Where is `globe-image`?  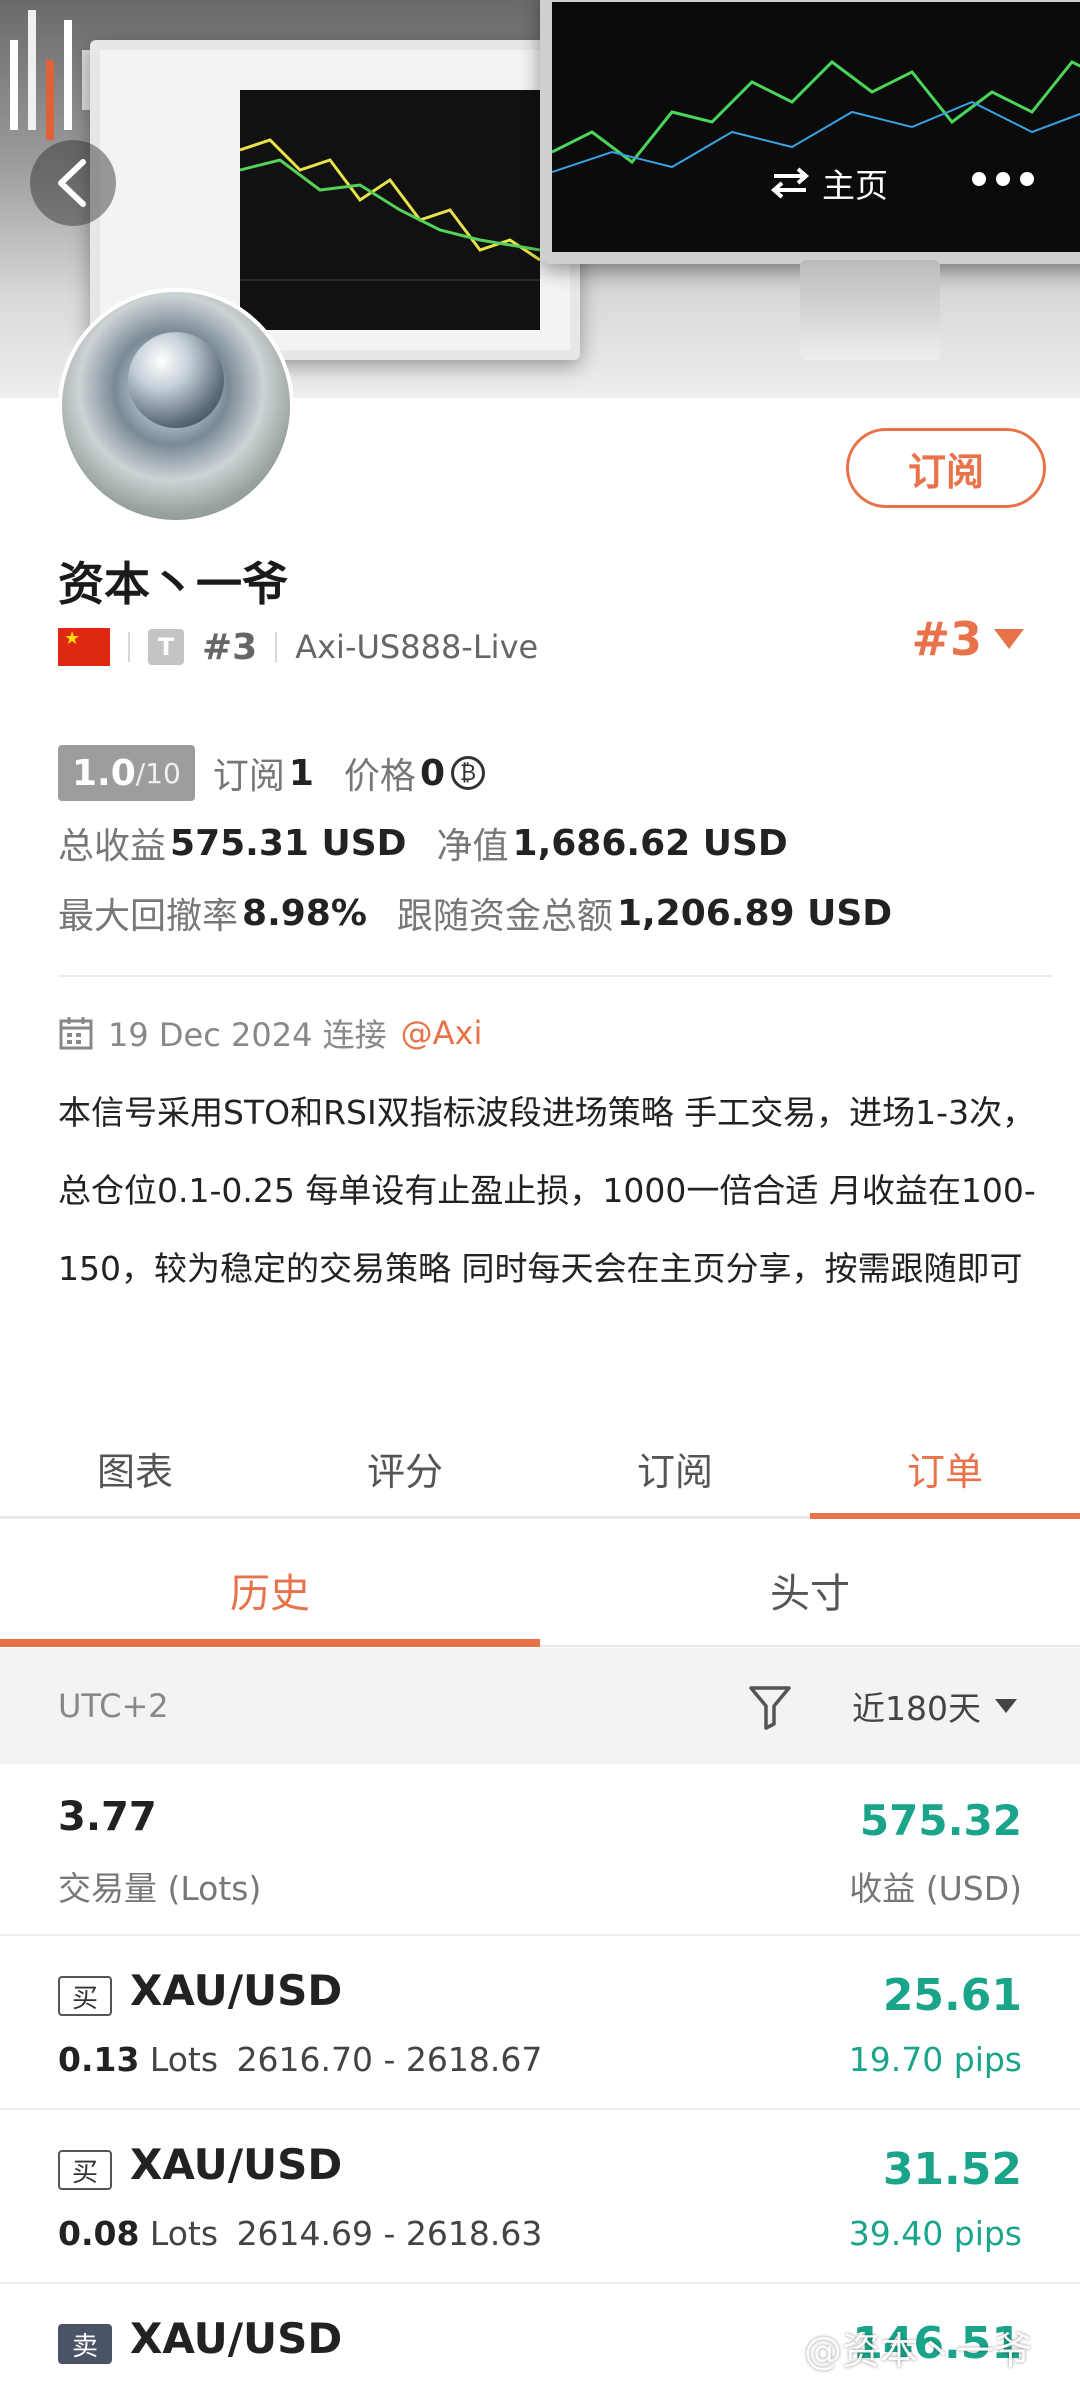 globe-image is located at coordinates (176, 380).